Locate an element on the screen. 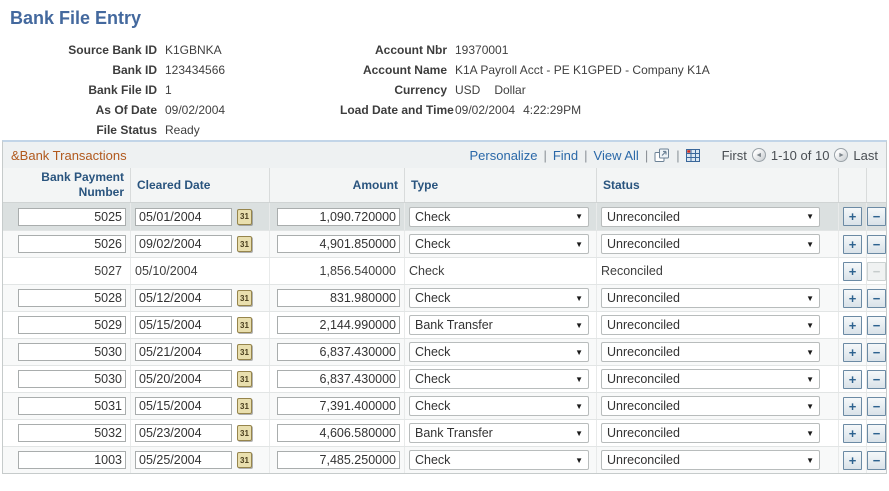 Image resolution: width=889 pixels, height=491 pixels. previous-page-button: ◄ is located at coordinates (758, 155).